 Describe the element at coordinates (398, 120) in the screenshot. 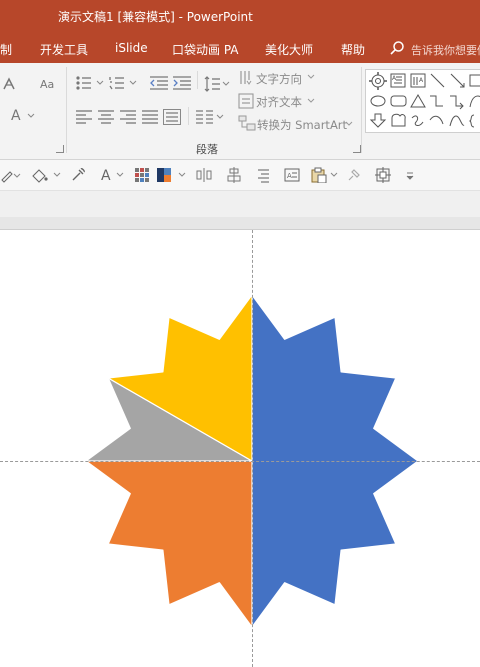

I see `freeform-shape-icon` at that location.